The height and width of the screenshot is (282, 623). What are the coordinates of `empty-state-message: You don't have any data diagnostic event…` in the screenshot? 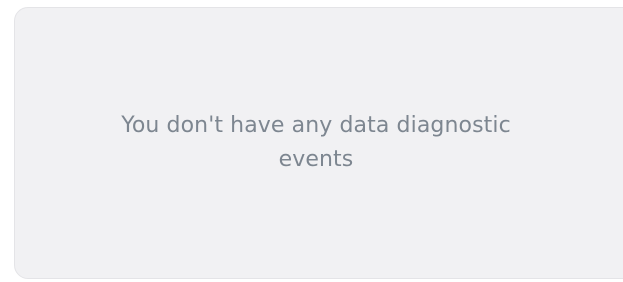 It's located at (316, 142).